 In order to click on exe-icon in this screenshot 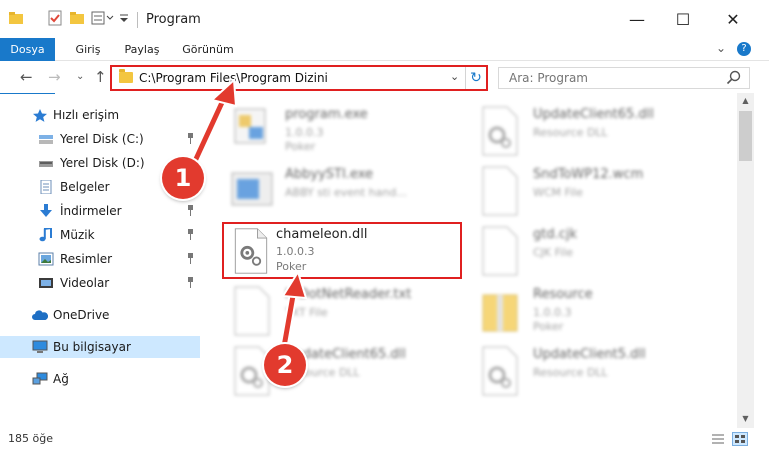, I will do `click(250, 126)`.